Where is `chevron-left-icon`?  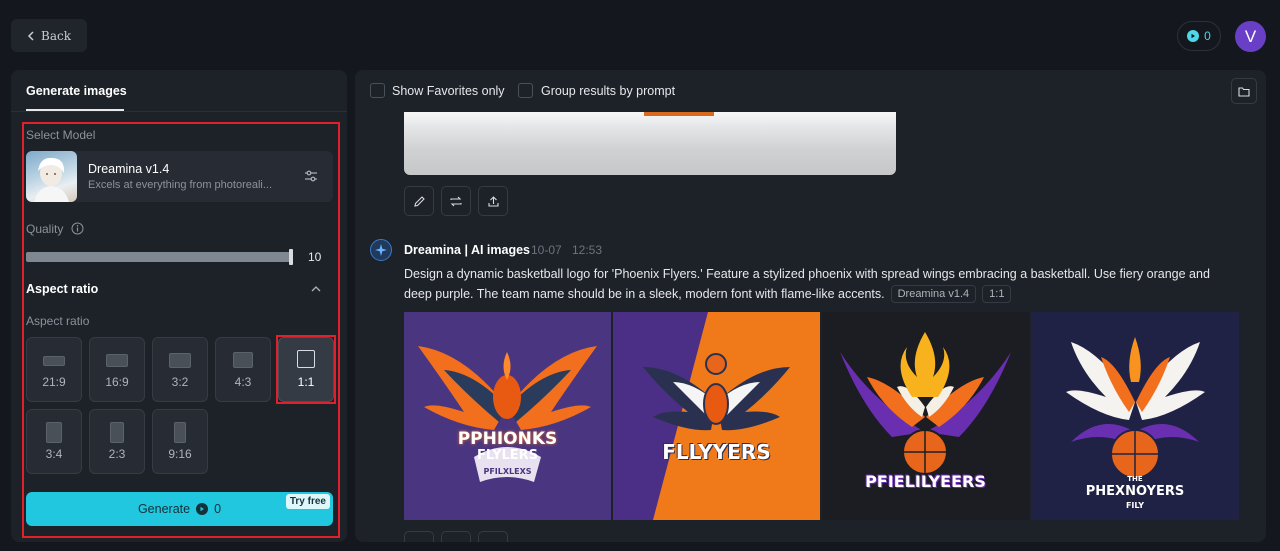
chevron-left-icon is located at coordinates (30, 35).